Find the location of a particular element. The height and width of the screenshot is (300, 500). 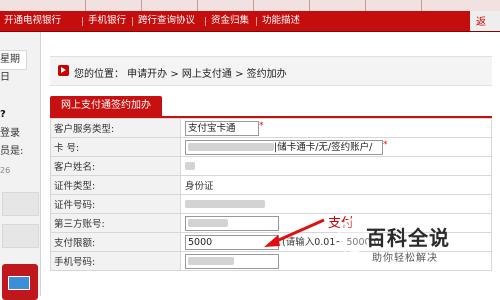

form-row: 证件类型: 身份证 is located at coordinates (271, 185).